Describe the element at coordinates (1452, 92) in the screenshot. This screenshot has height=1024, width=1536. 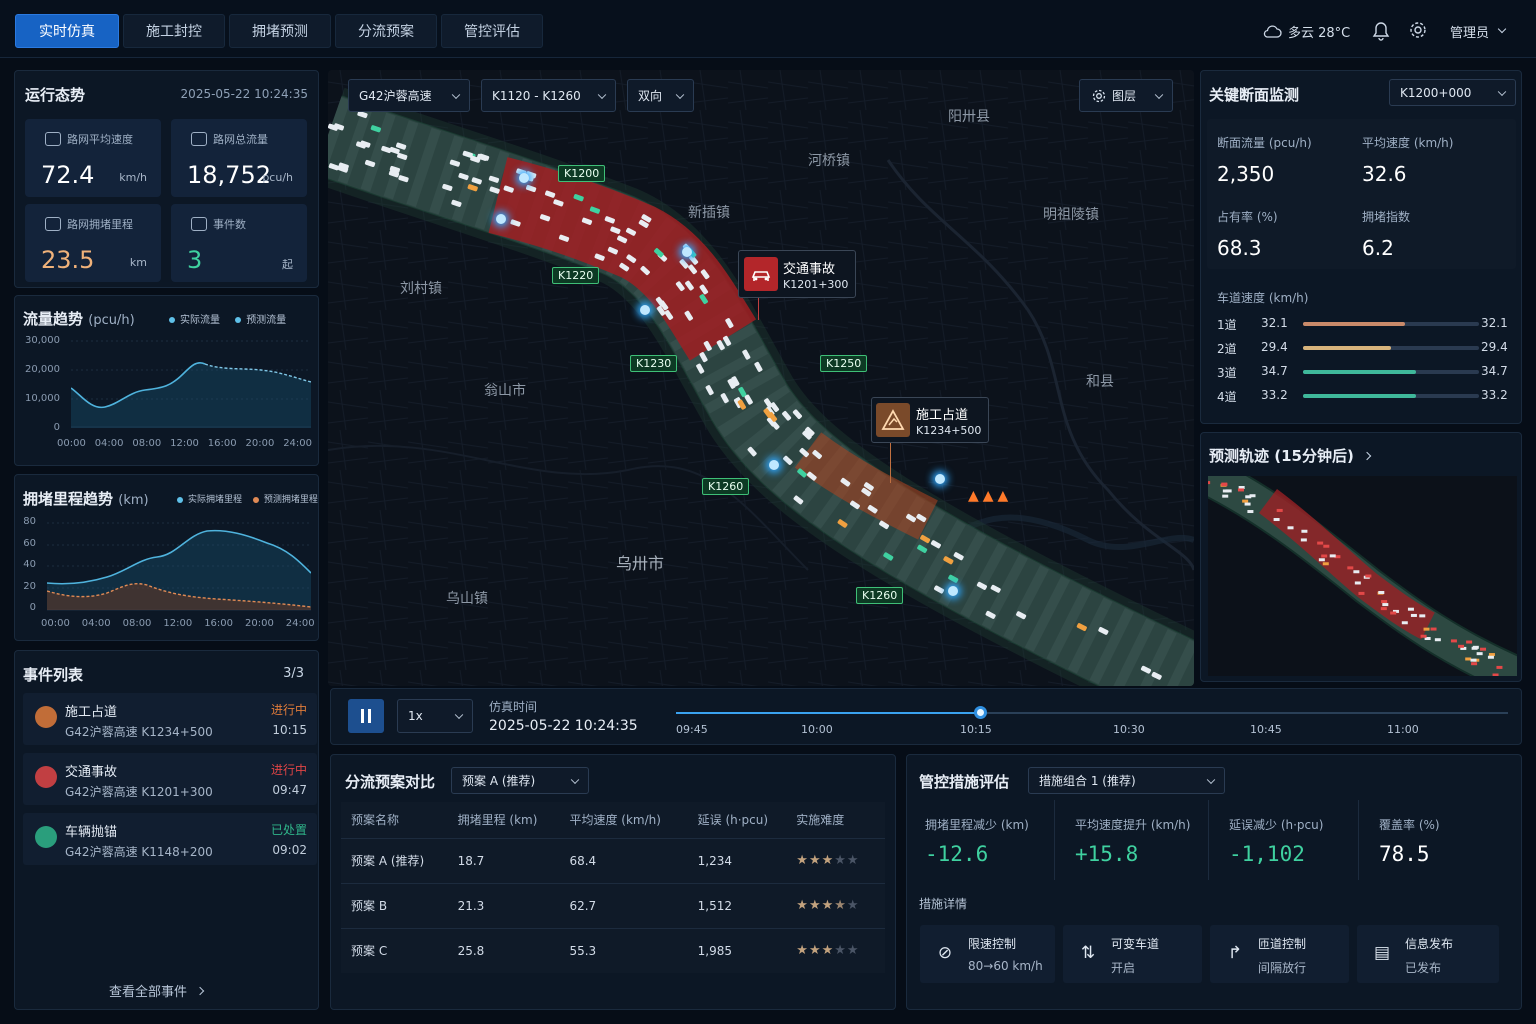
I see `section-select: K1200+000` at that location.